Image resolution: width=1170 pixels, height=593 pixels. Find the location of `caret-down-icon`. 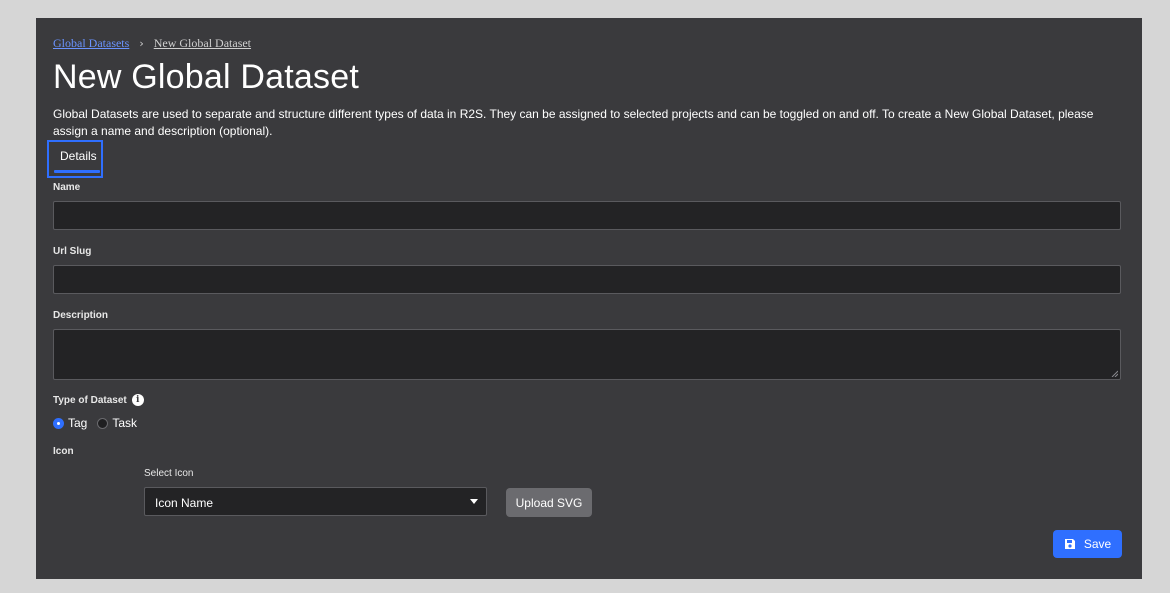

caret-down-icon is located at coordinates (474, 501).